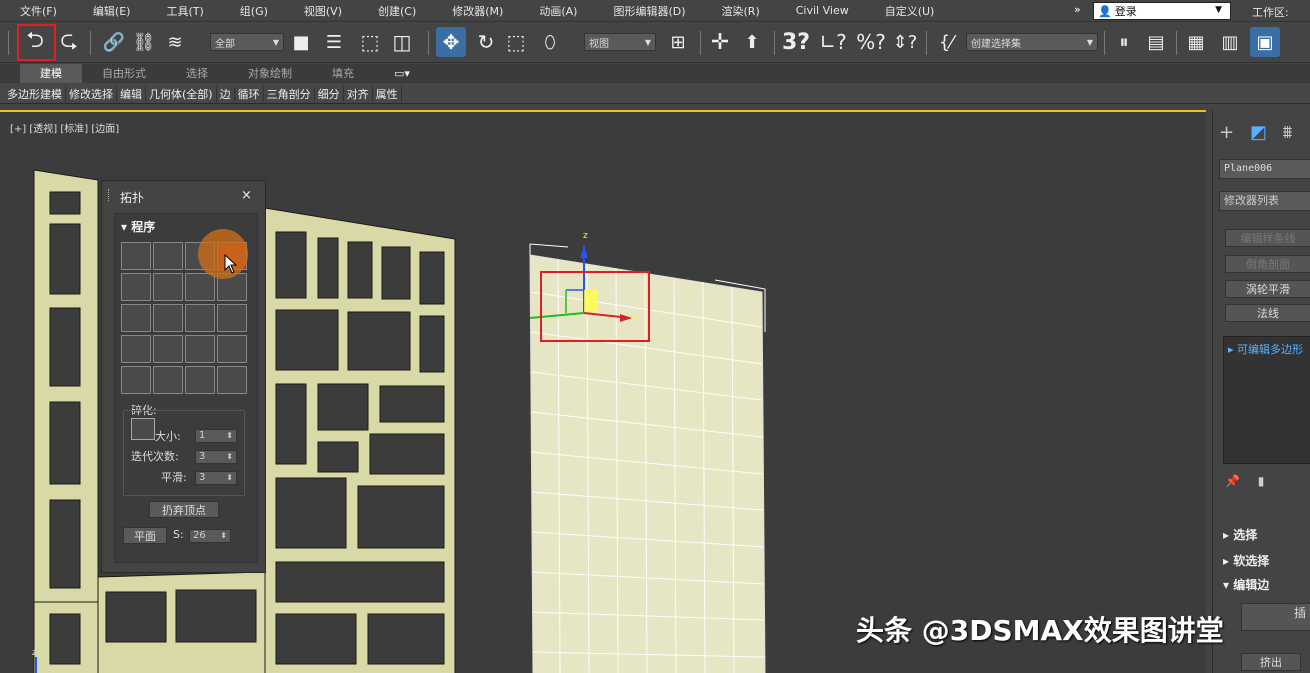 This screenshot has height=673, width=1310. I want to click on create-tab-icon: +, so click(1226, 132).